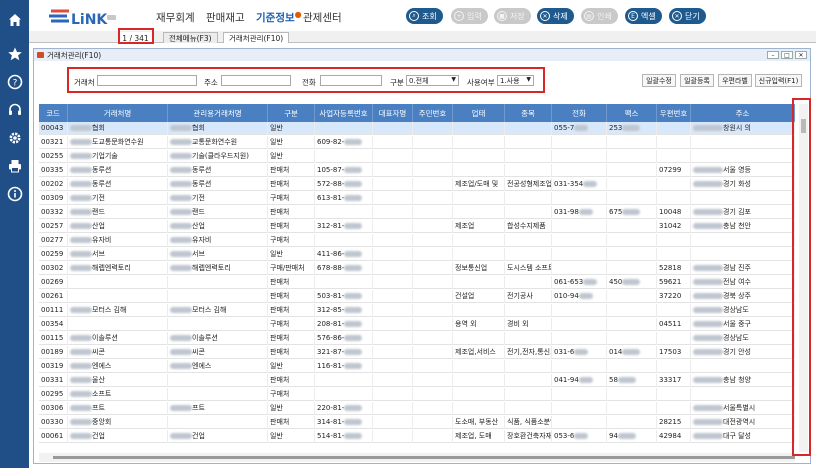 The height and width of the screenshot is (468, 816). What do you see at coordinates (417, 254) in the screenshot?
I see `table-row: 00259 서브 서브 일반 411-86-` at bounding box center [417, 254].